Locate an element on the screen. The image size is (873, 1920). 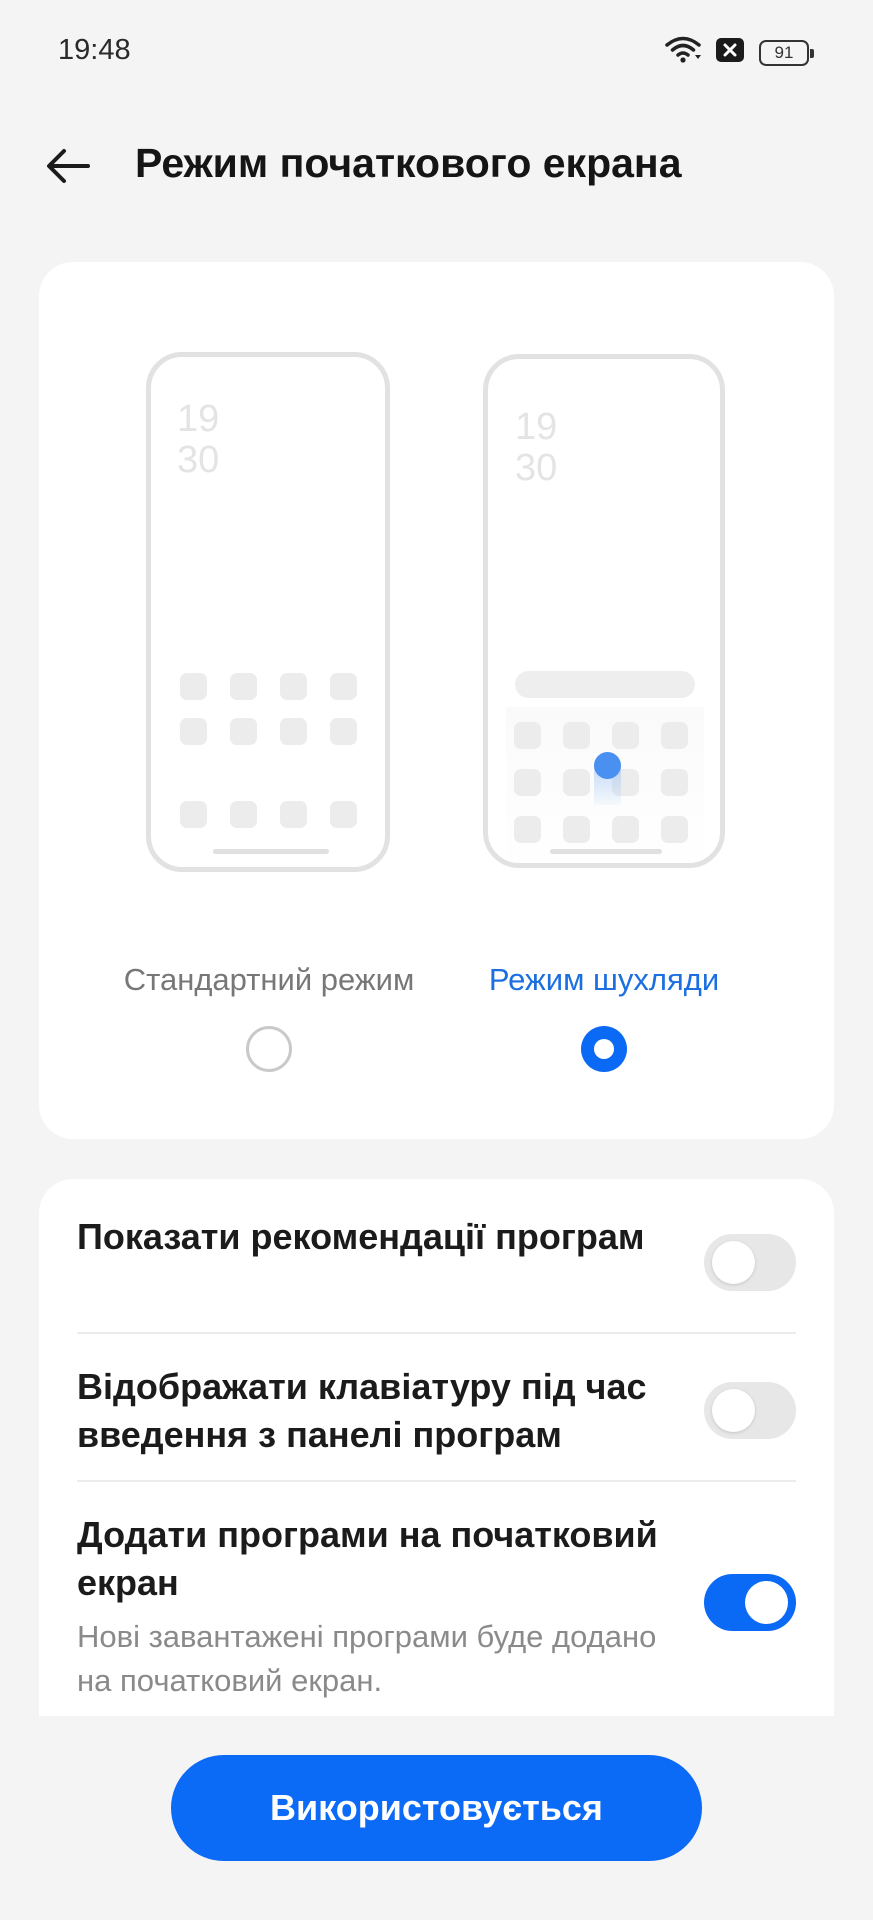
standard-mode-radio is located at coordinates (269, 1049).